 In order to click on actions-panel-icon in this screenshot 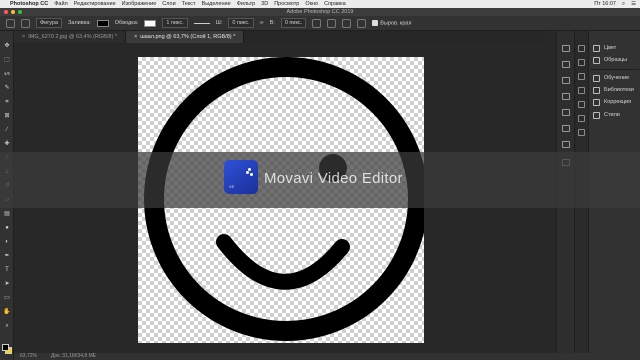, I will do `click(566, 64)`.